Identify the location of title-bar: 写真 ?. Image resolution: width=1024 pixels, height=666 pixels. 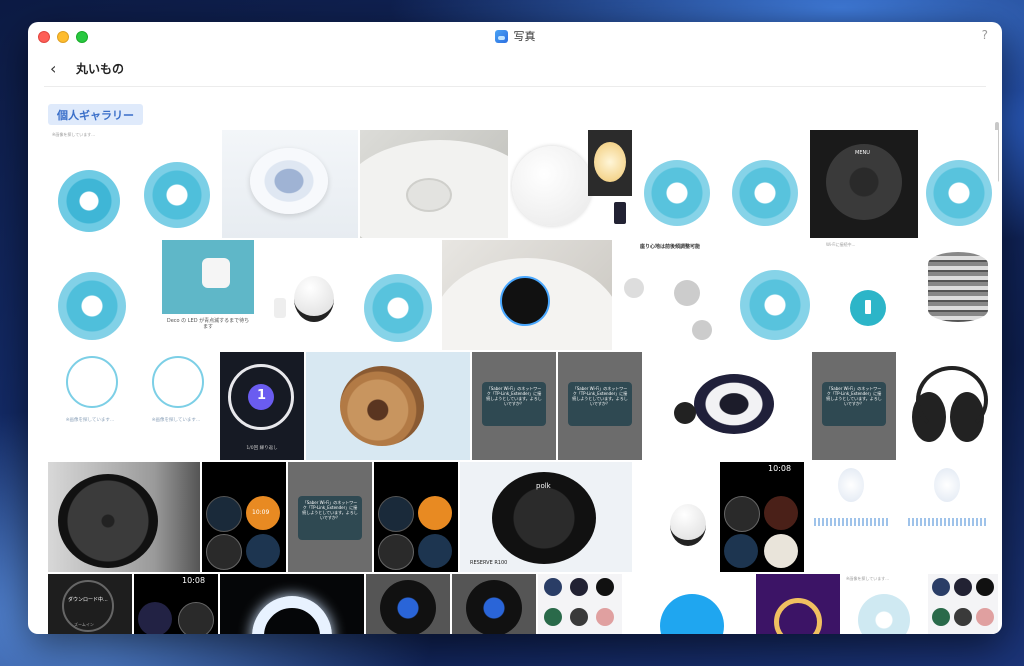
(515, 36).